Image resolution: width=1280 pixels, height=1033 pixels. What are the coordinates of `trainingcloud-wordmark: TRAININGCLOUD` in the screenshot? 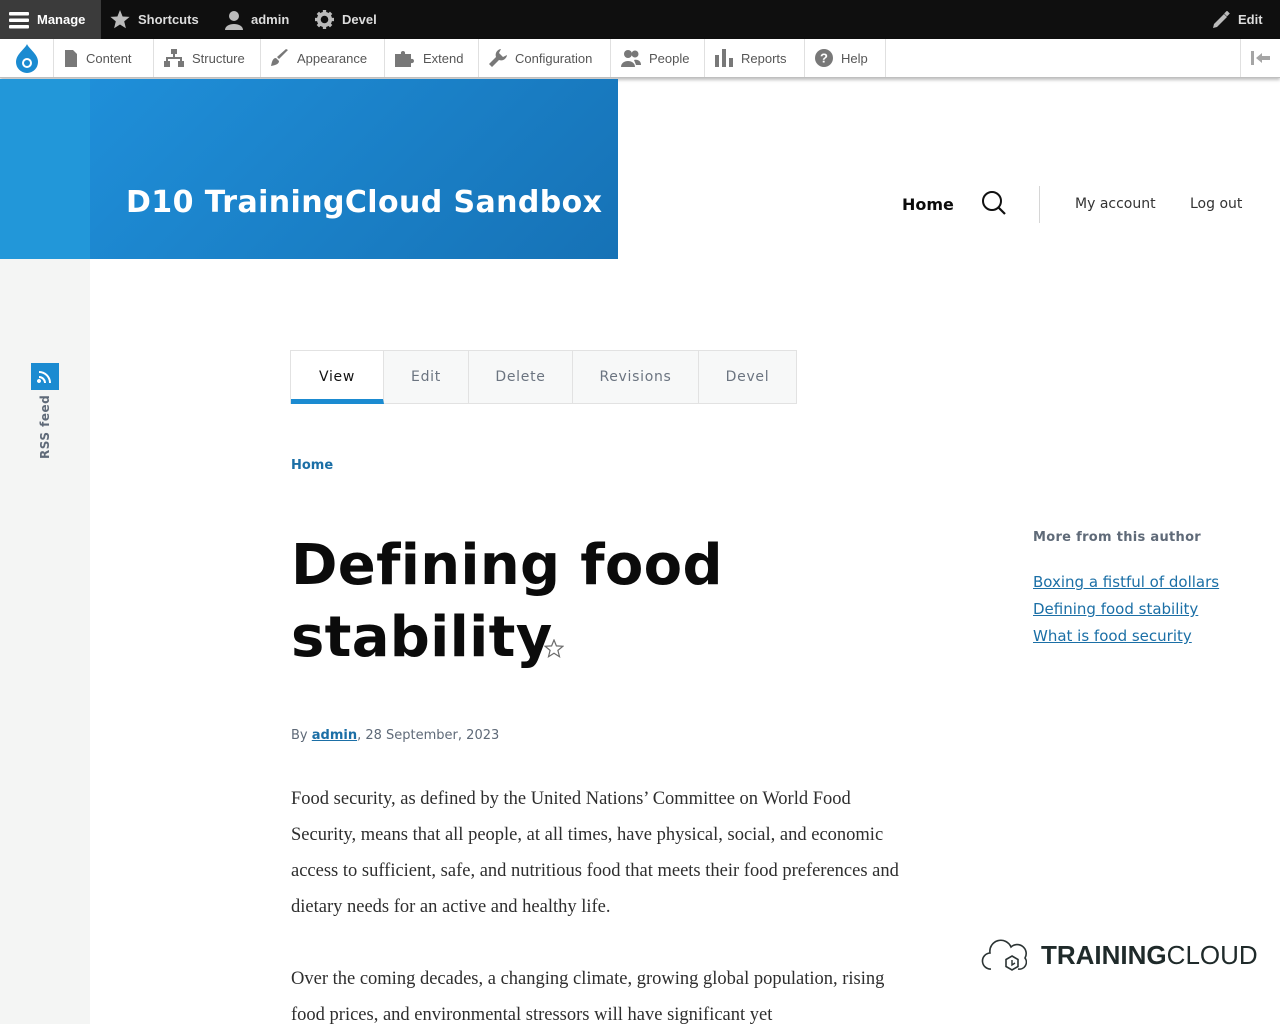 It's located at (1149, 955).